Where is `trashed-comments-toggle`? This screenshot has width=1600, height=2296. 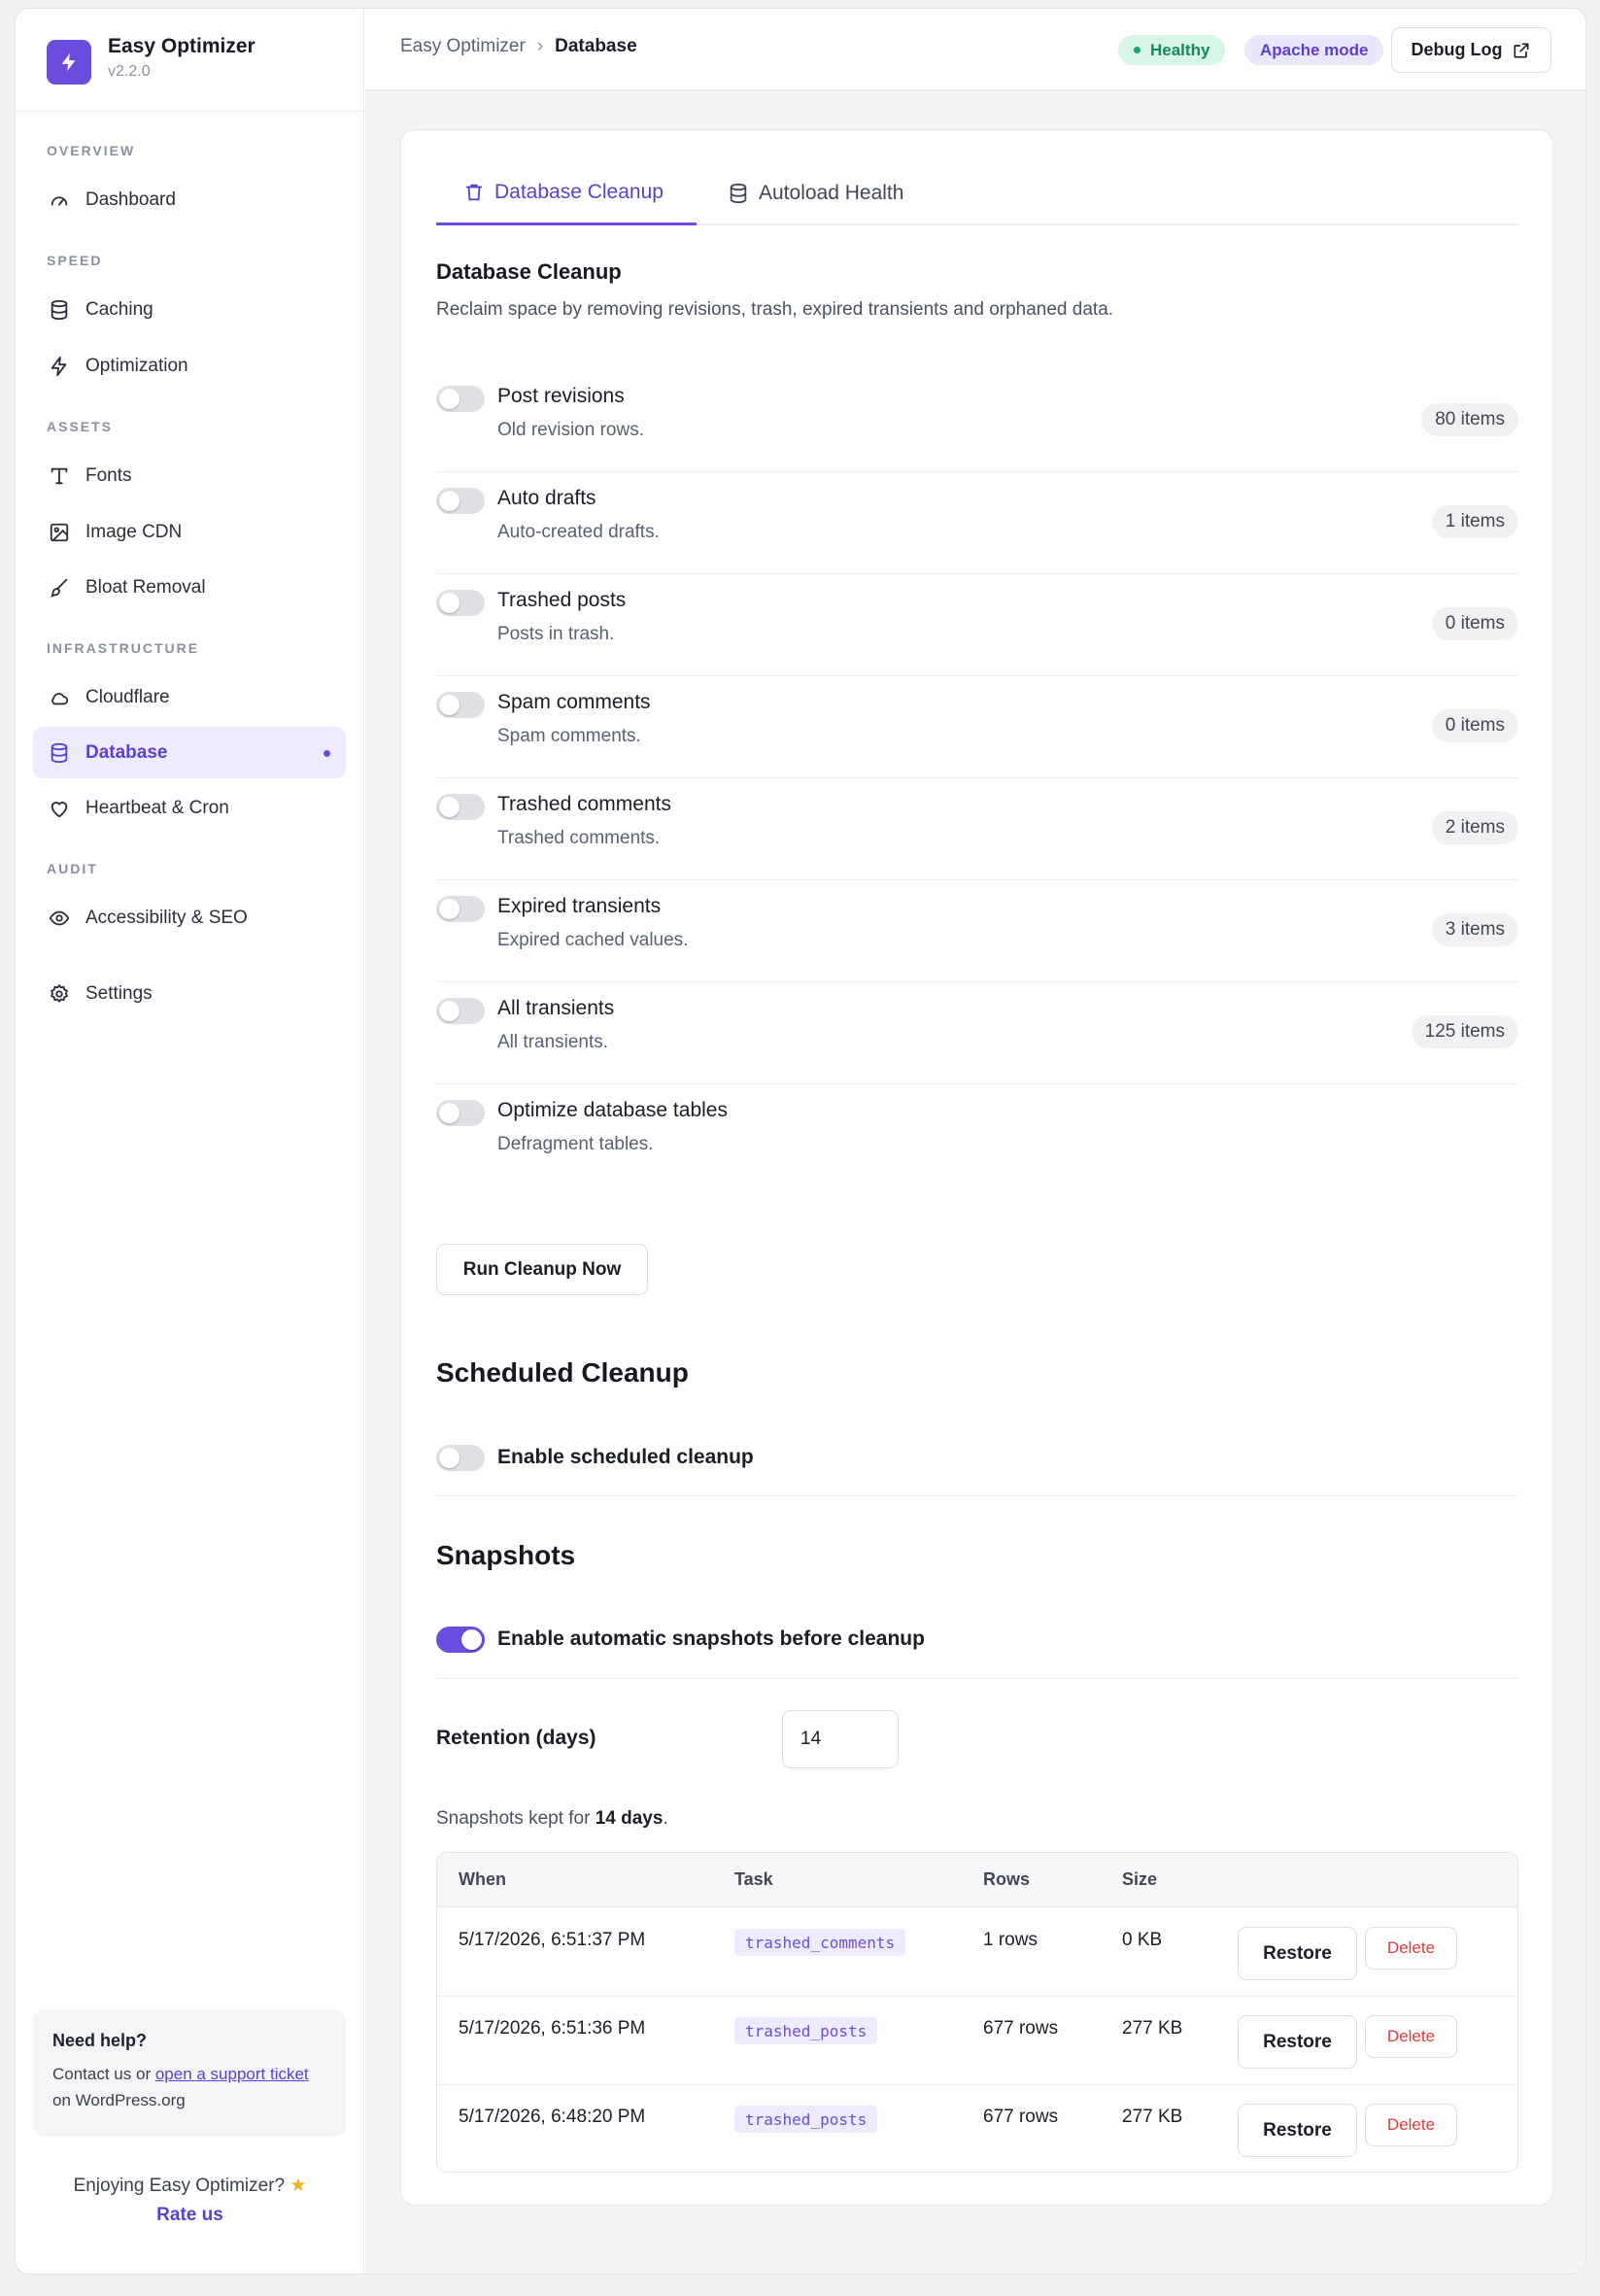
trashed-comments-toggle is located at coordinates (460, 807).